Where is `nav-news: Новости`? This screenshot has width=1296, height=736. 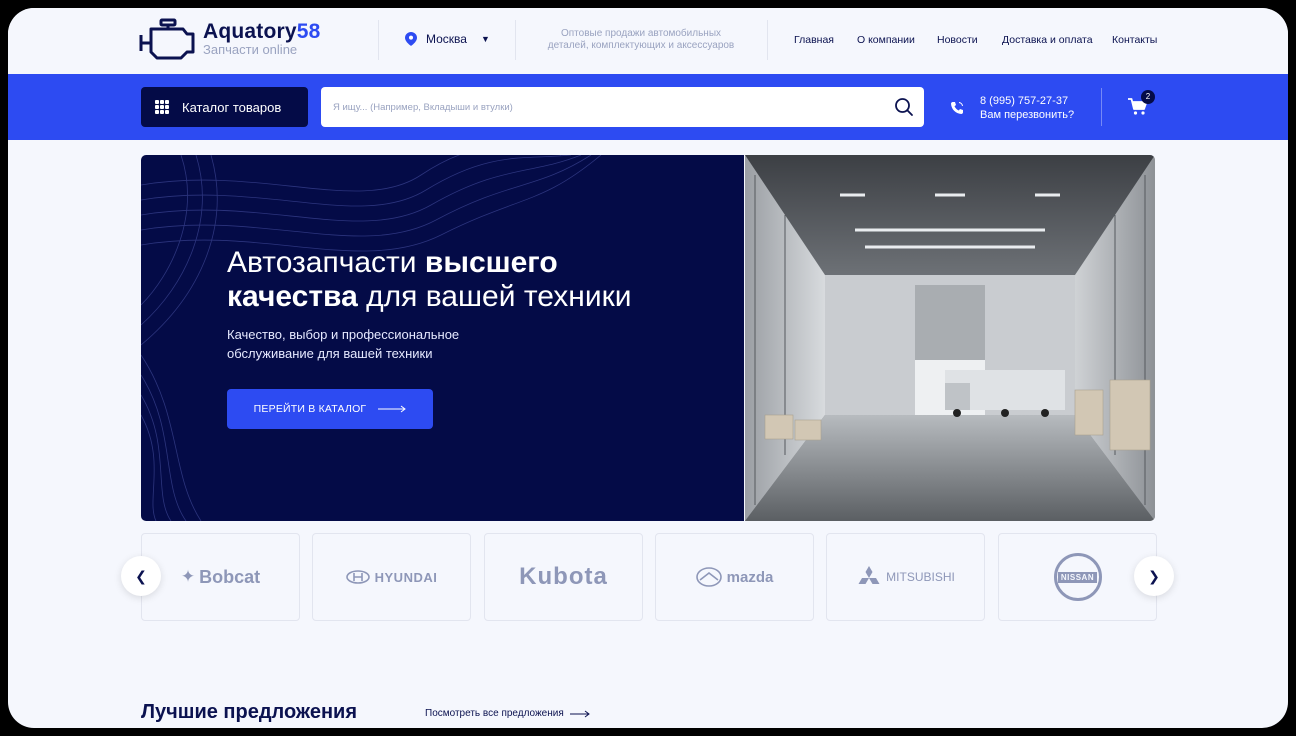 nav-news: Новости is located at coordinates (957, 40).